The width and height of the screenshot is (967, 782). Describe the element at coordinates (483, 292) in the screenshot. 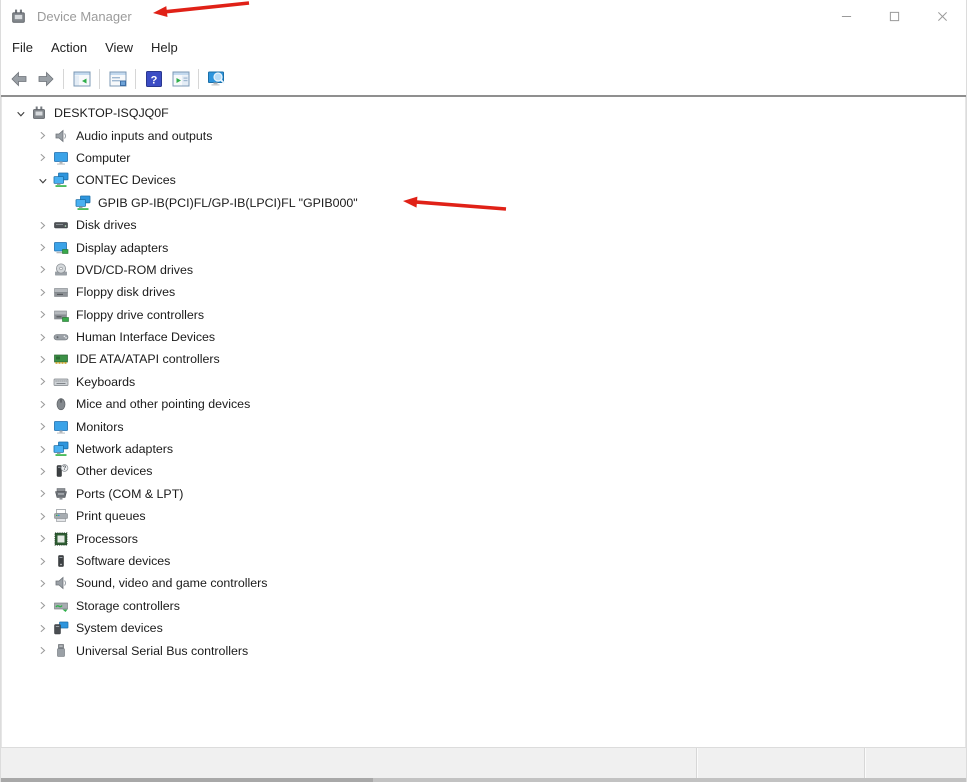

I see `tree-item-floppy-disk-drives: Floppy disk drives` at that location.